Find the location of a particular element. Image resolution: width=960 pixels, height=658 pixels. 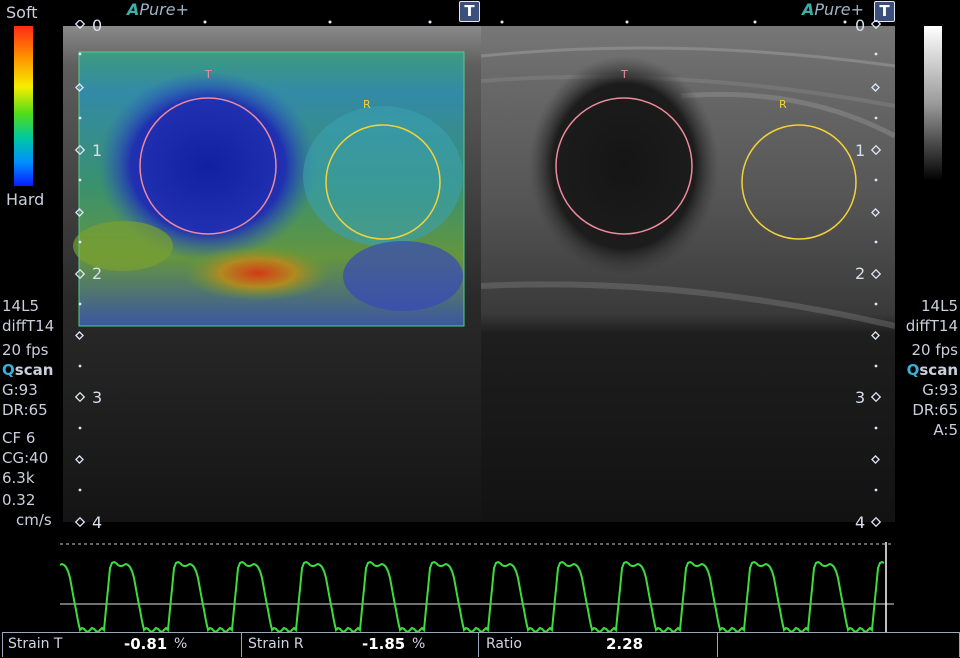

left-dr: DR:65 is located at coordinates (25, 410).